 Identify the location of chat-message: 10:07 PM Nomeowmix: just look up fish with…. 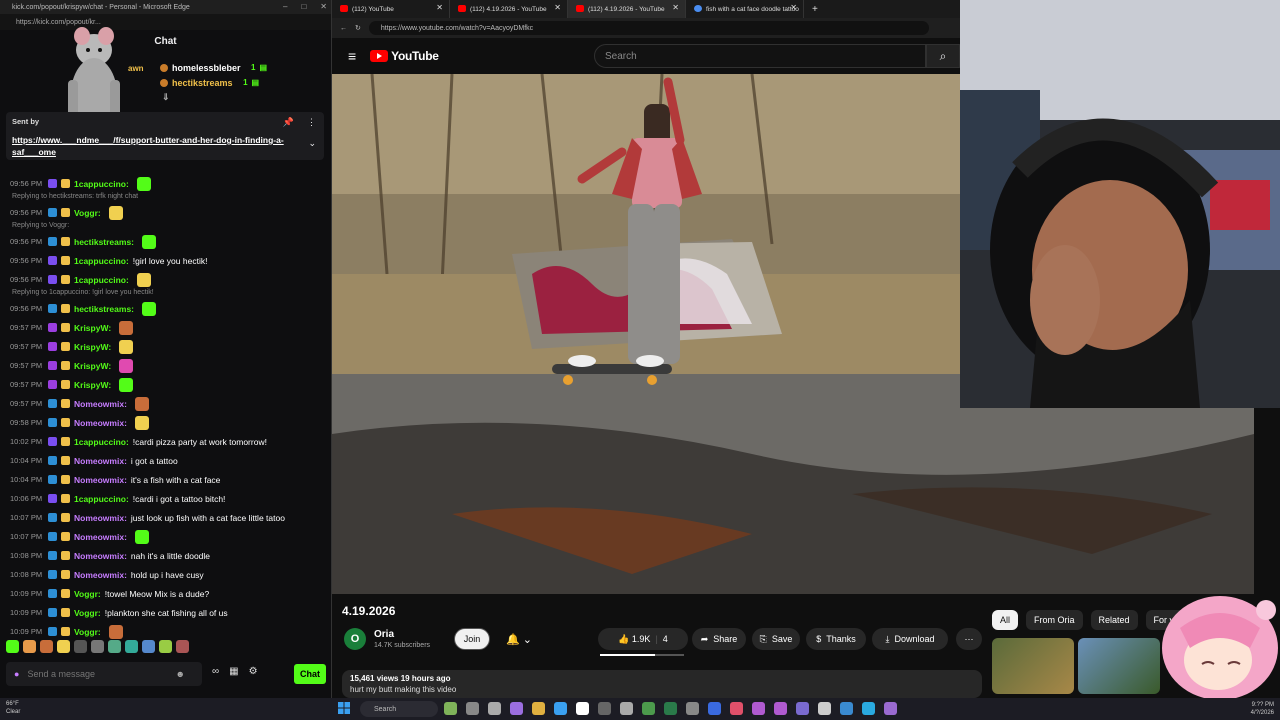
(169, 517).